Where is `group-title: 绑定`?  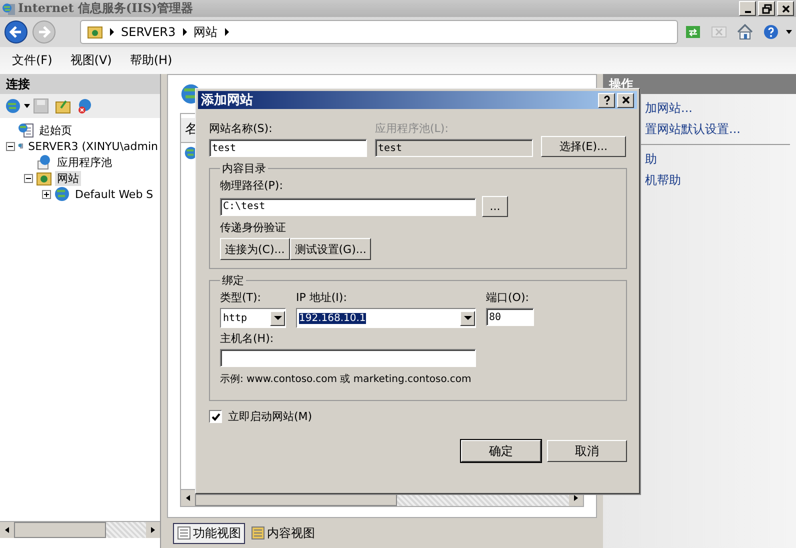
group-title: 绑定 is located at coordinates (233, 280).